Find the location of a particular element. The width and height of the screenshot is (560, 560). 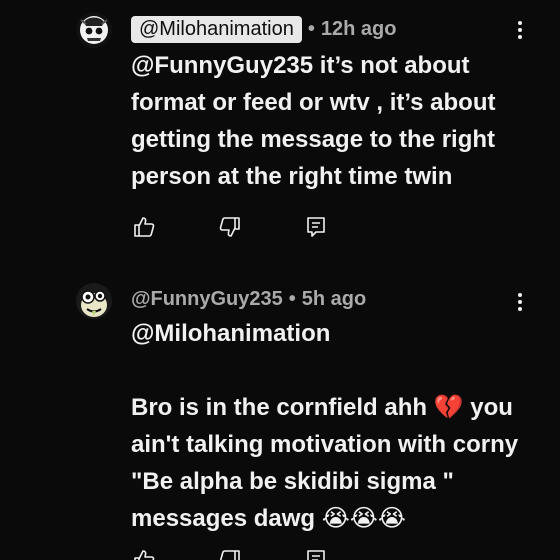

skull-logo-avatar-icon is located at coordinates (94, 30).